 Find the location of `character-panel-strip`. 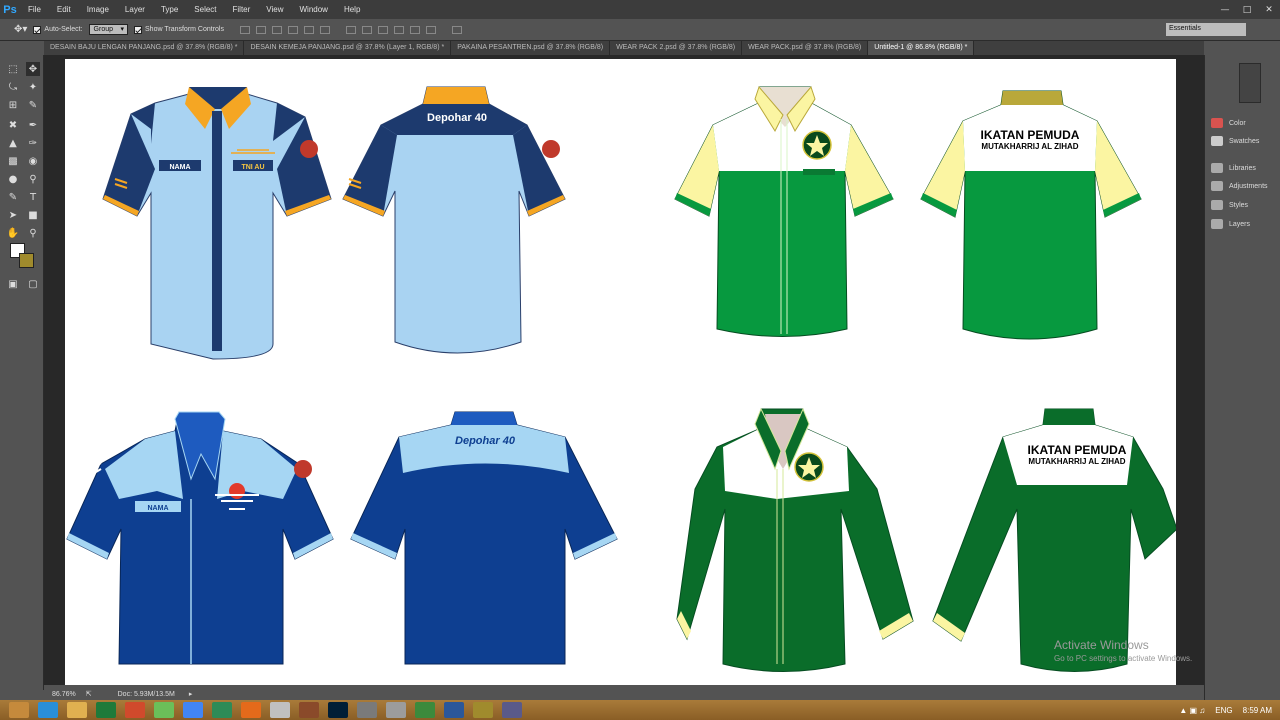

character-panel-strip is located at coordinates (1250, 83).